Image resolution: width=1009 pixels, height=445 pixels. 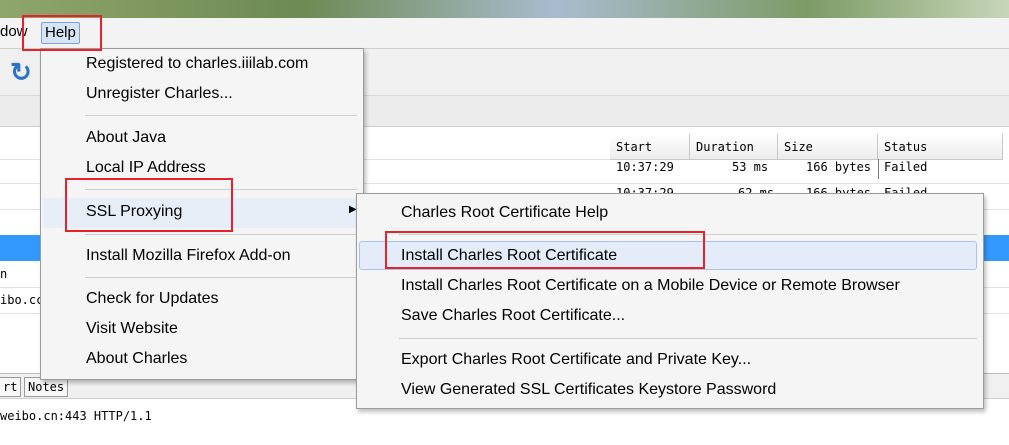 I want to click on row-host-fragment: ibo.cc, so click(x=22, y=300).